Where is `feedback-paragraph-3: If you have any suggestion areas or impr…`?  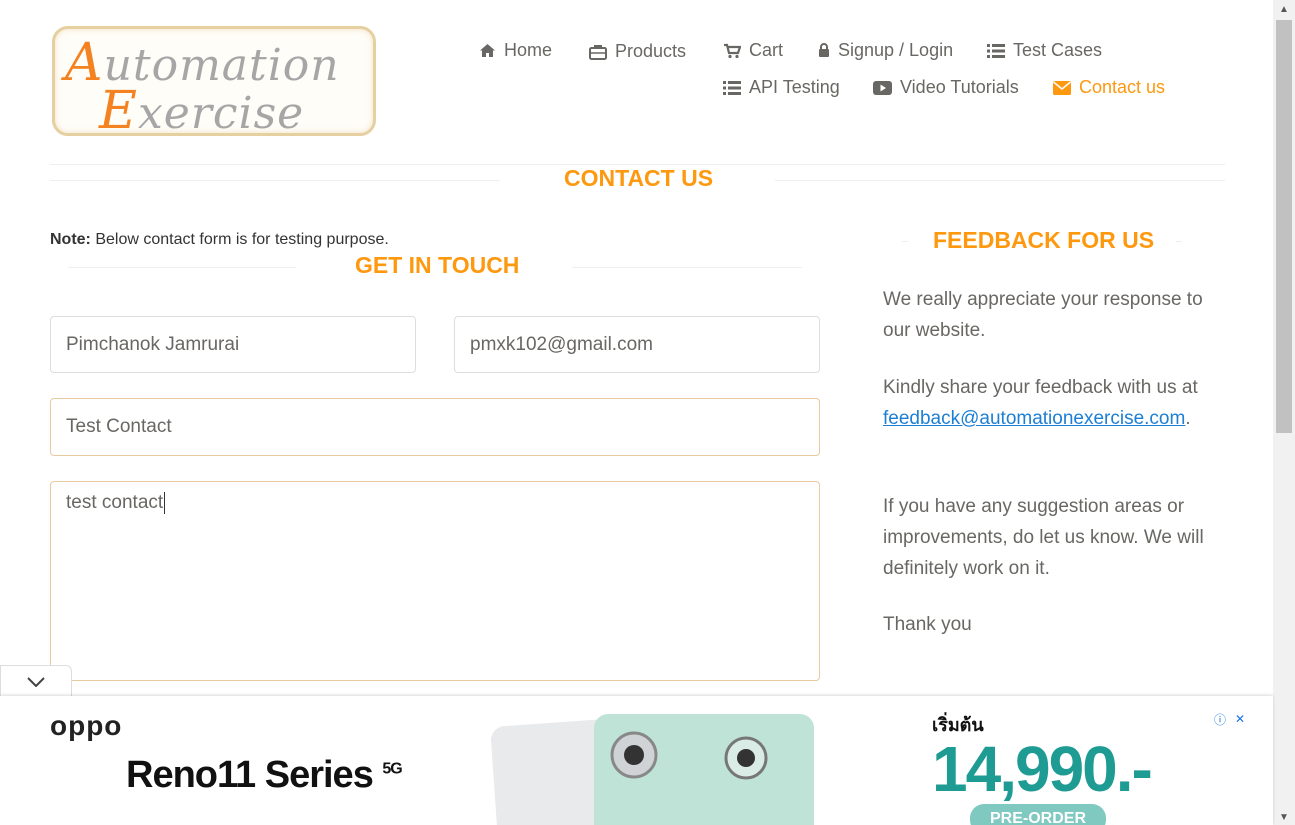
feedback-paragraph-3: If you have any suggestion areas or impr… is located at coordinates (1043, 537).